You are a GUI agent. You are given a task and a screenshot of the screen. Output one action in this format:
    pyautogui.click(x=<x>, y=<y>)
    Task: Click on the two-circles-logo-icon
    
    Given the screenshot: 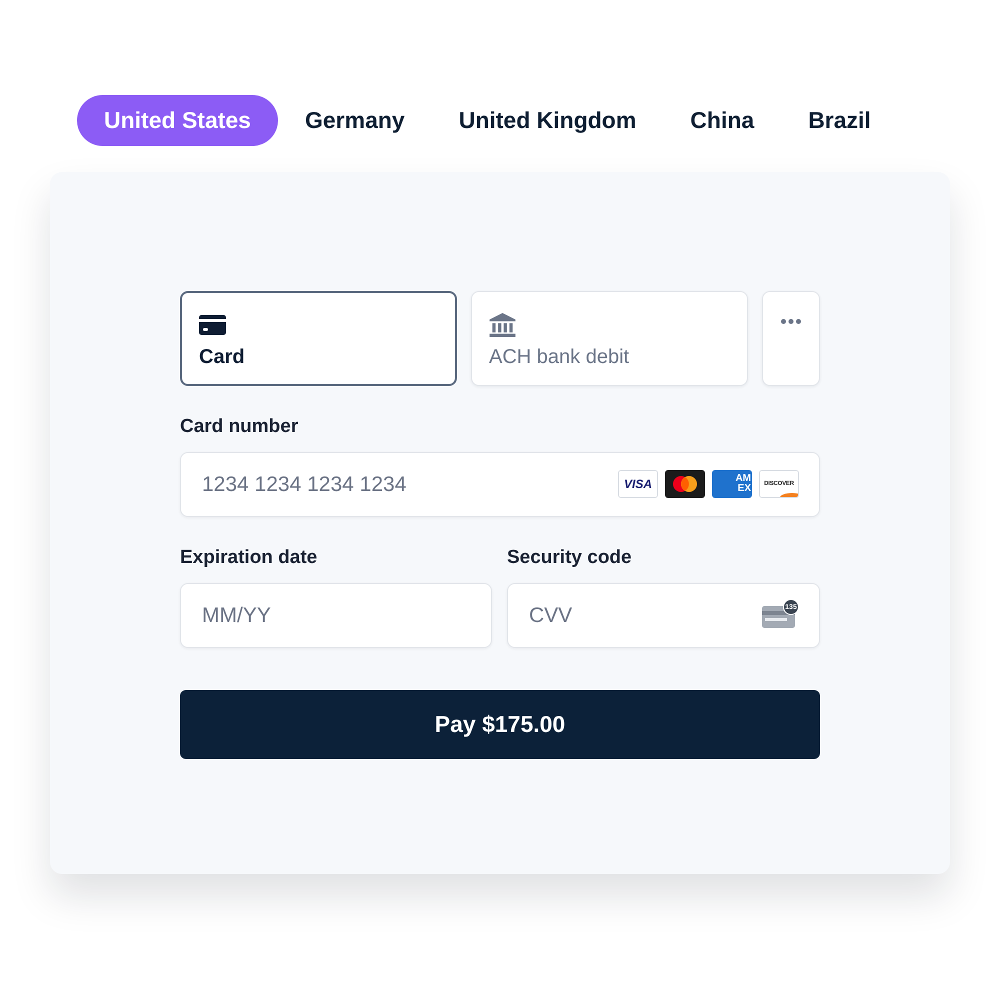 What is the action you would take?
    pyautogui.click(x=685, y=484)
    